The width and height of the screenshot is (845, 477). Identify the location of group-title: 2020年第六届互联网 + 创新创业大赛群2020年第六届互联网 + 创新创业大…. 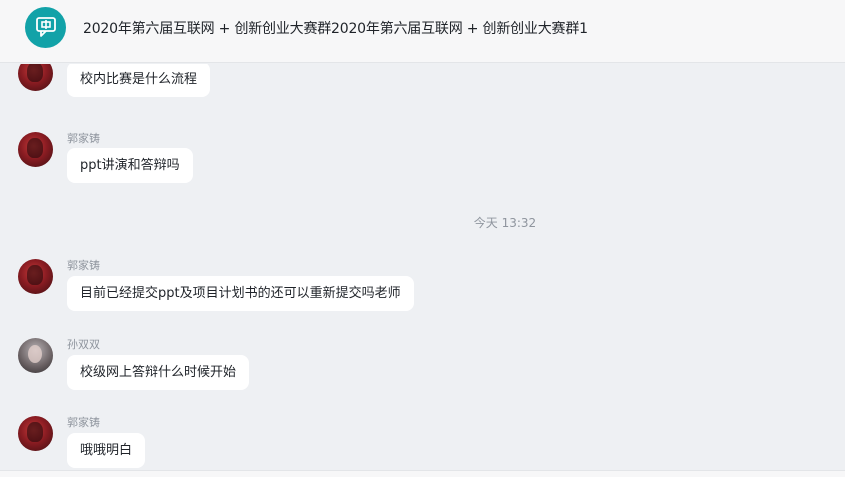
(335, 29).